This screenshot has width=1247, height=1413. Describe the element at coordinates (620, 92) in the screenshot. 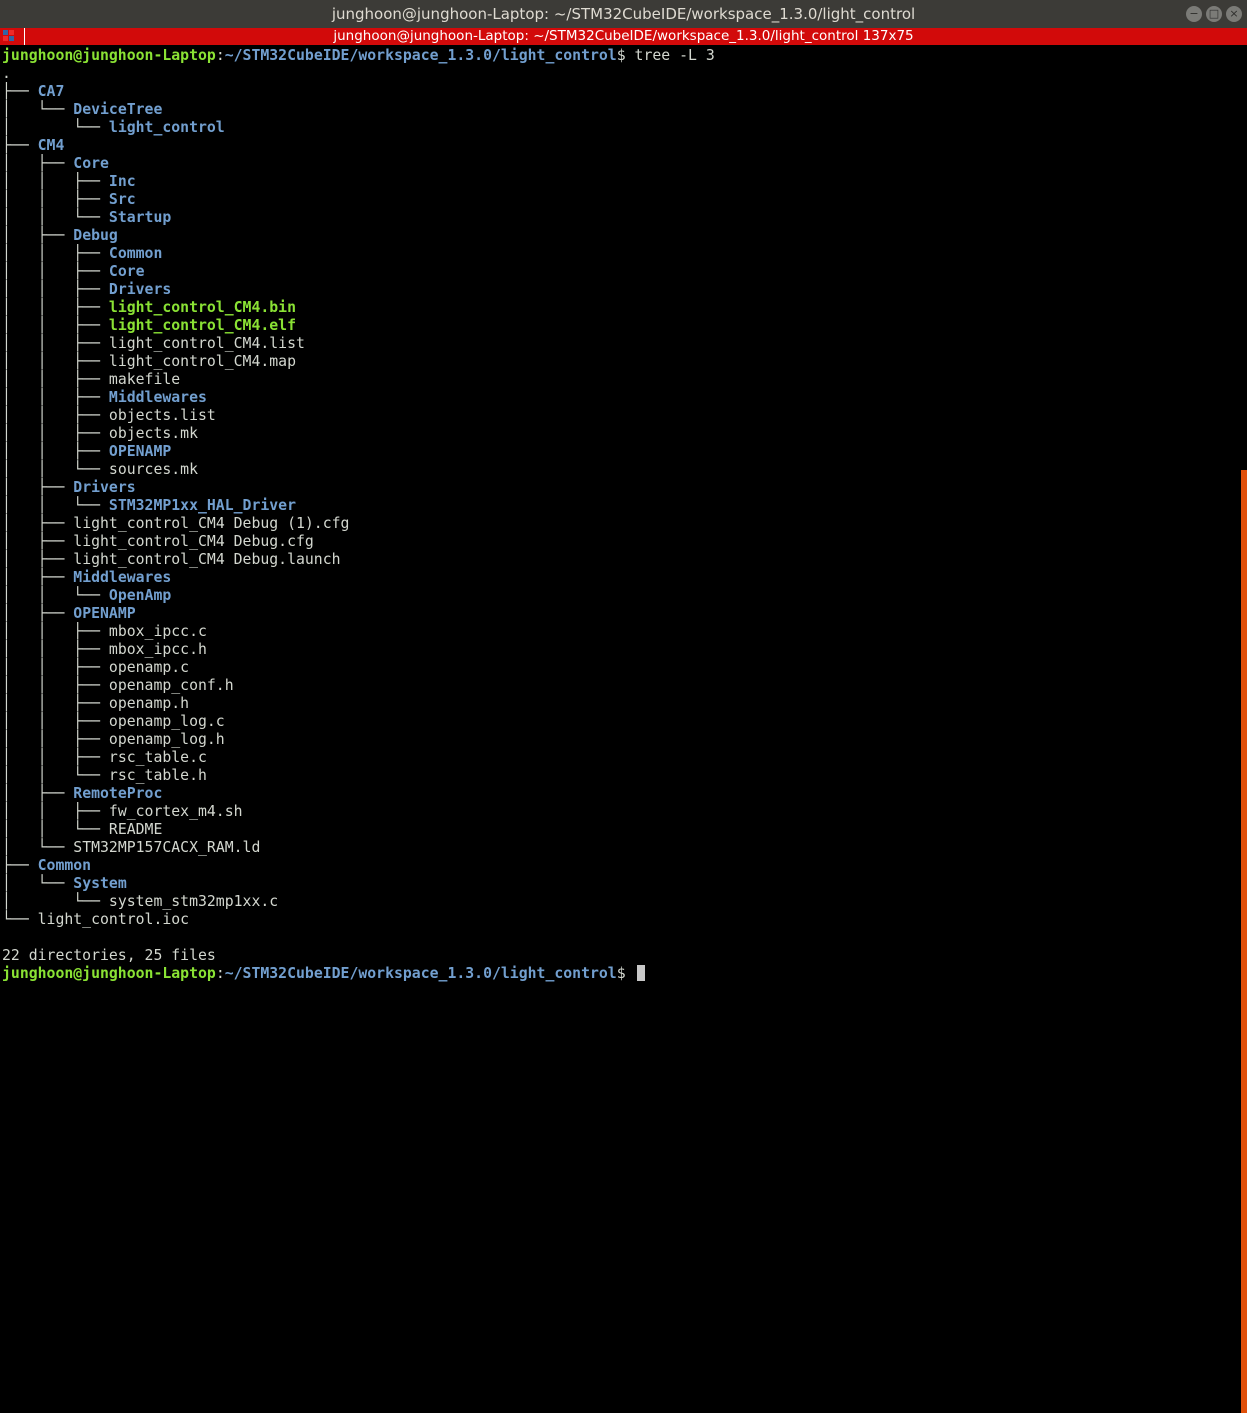

I see `tree-line: ├── CA7` at that location.